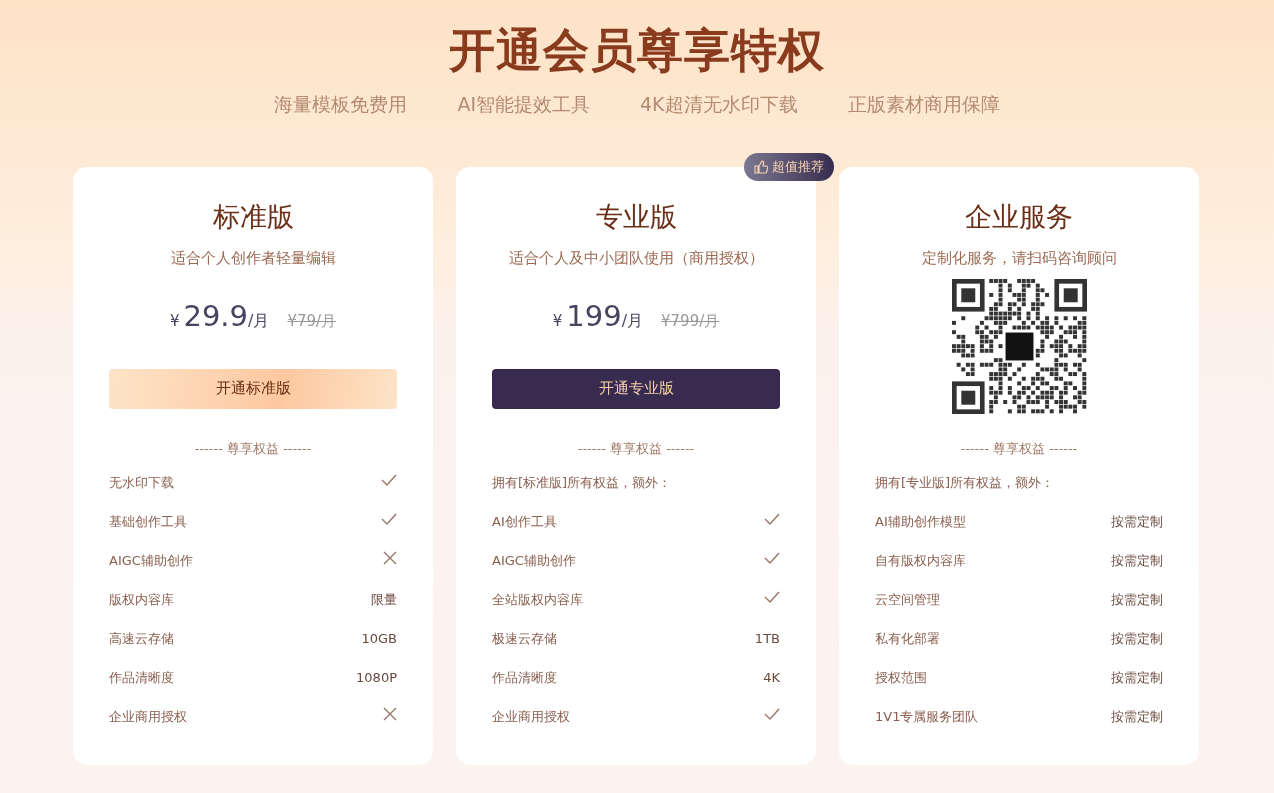 Image resolution: width=1274 pixels, height=793 pixels. What do you see at coordinates (901, 678) in the screenshot?
I see `feature-label: 授权范围` at bounding box center [901, 678].